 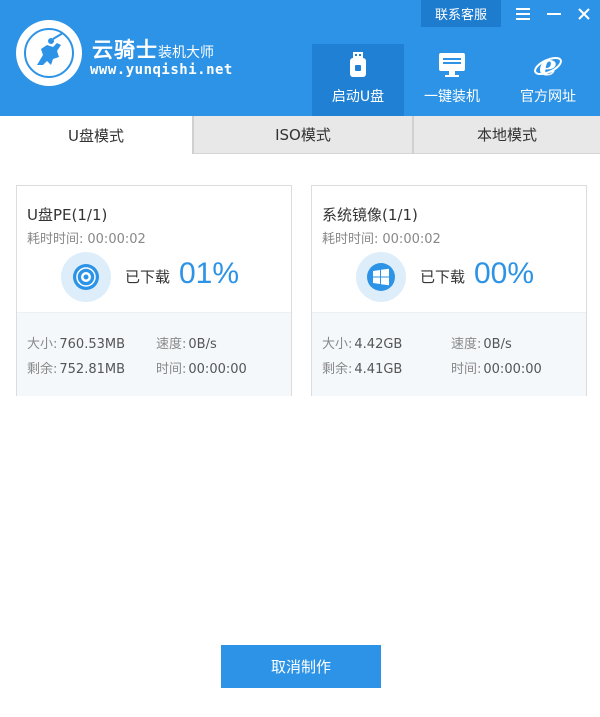 I want to click on monitor-icon, so click(x=452, y=65).